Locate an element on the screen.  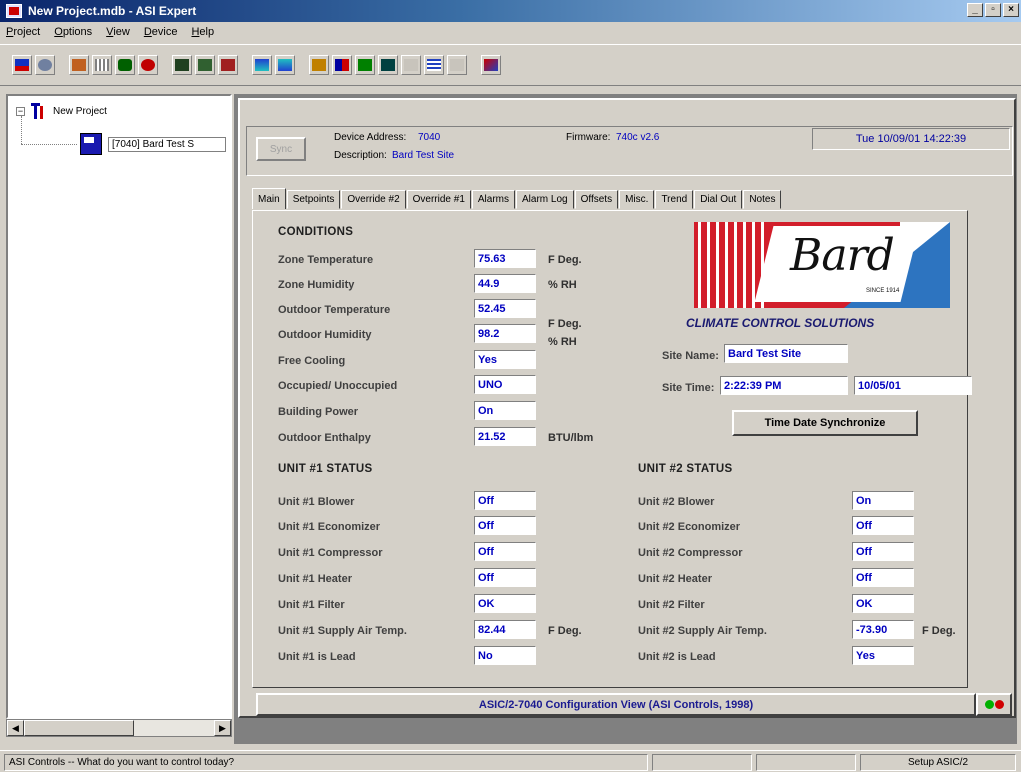
unit1-compressor-field: Off is located at coordinates (505, 551).